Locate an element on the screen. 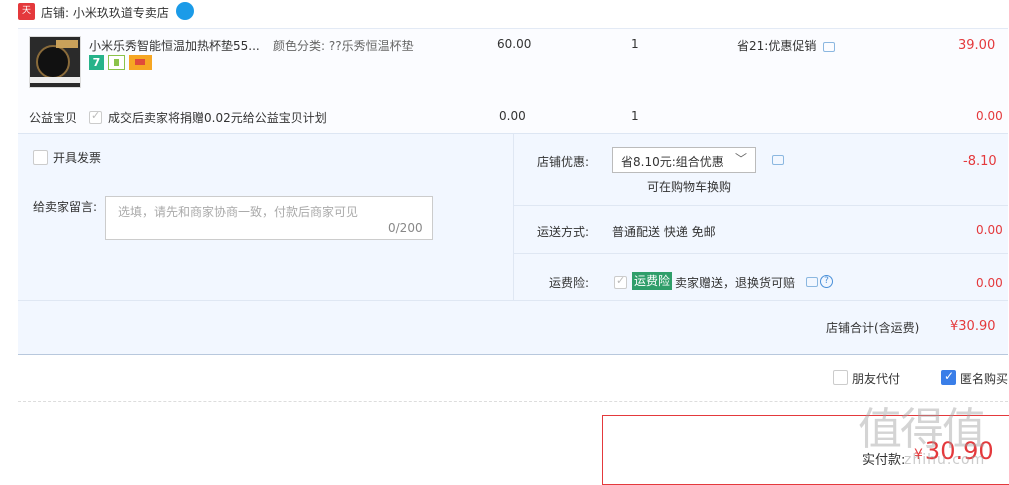  message-placeholder: 选填，请先和商家协商一致，付款后商家可见 is located at coordinates (238, 212).